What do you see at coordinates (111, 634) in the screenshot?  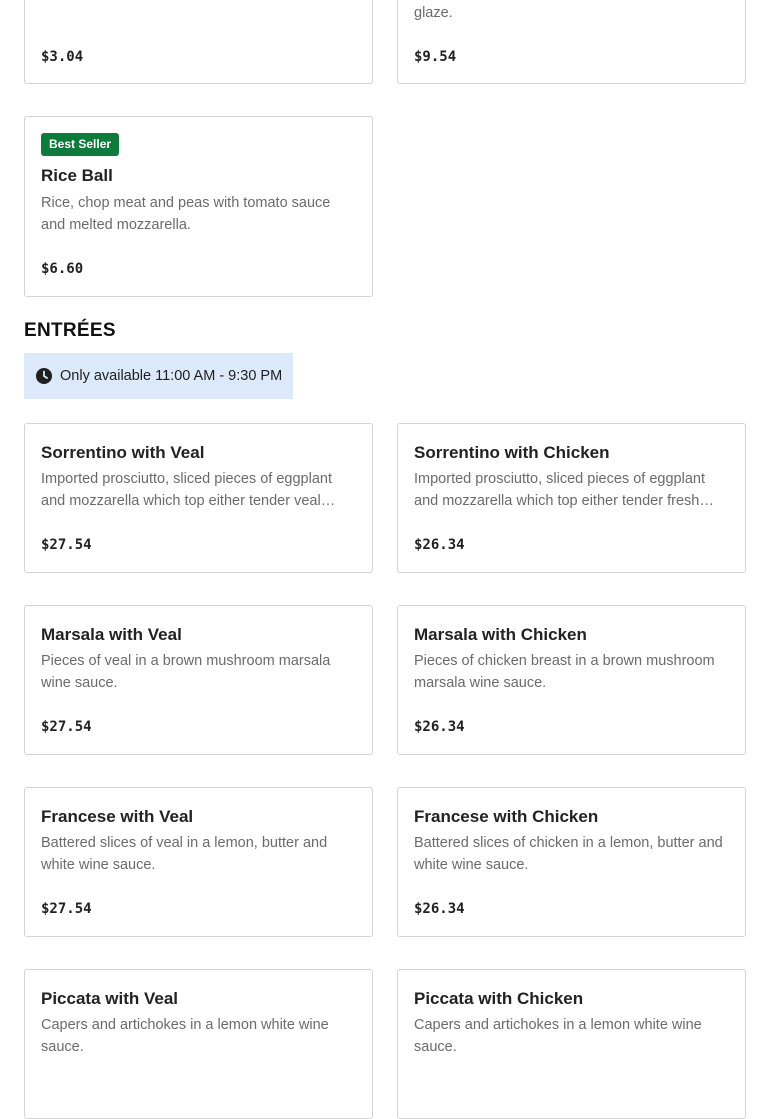 I see `item-name: Marsala with Veal` at bounding box center [111, 634].